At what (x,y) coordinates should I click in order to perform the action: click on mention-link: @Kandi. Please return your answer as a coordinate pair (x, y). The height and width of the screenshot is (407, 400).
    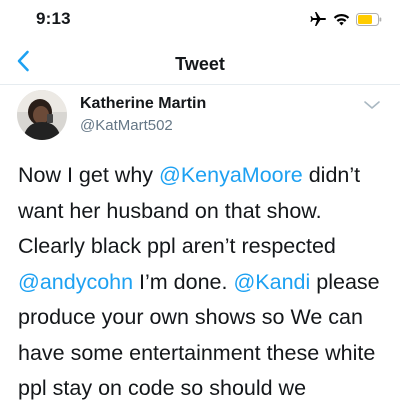
    Looking at the image, I should click on (271, 282).